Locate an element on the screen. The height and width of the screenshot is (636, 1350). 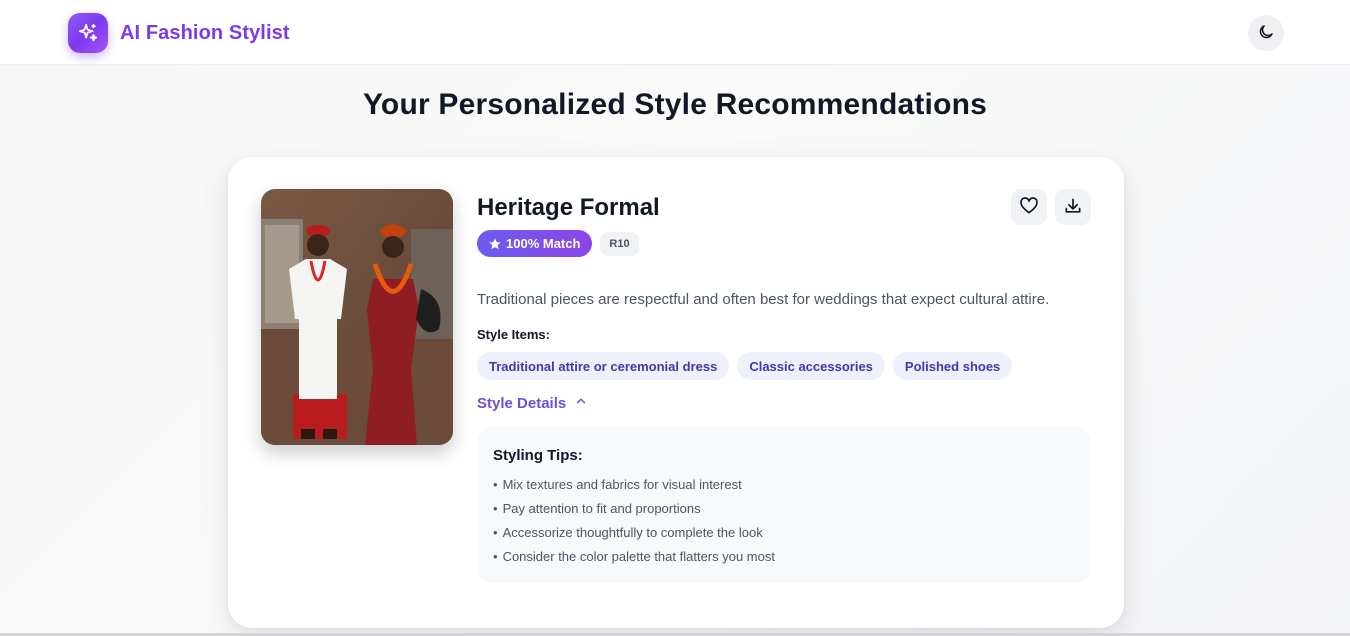
style-details-label: Style Details is located at coordinates (522, 403).